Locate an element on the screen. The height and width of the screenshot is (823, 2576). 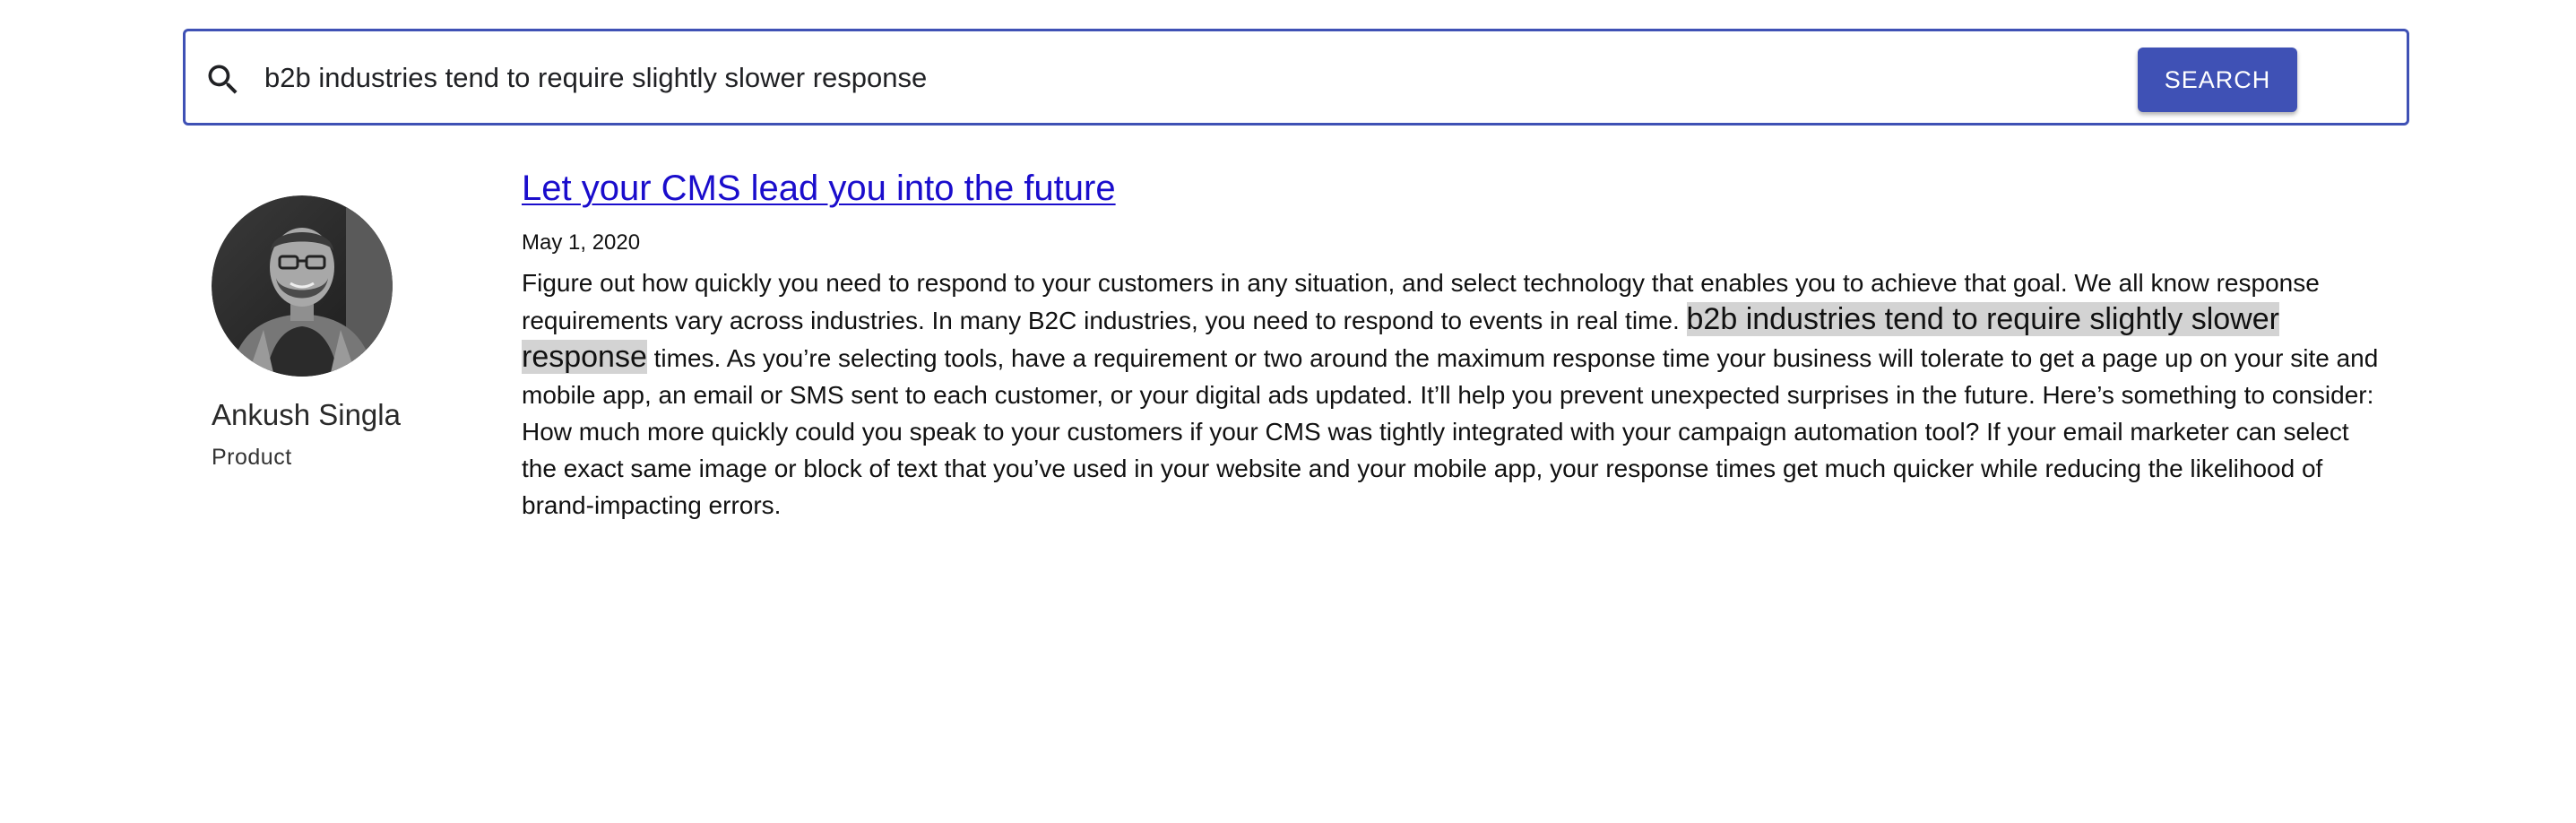
author-role: Product is located at coordinates (252, 457).